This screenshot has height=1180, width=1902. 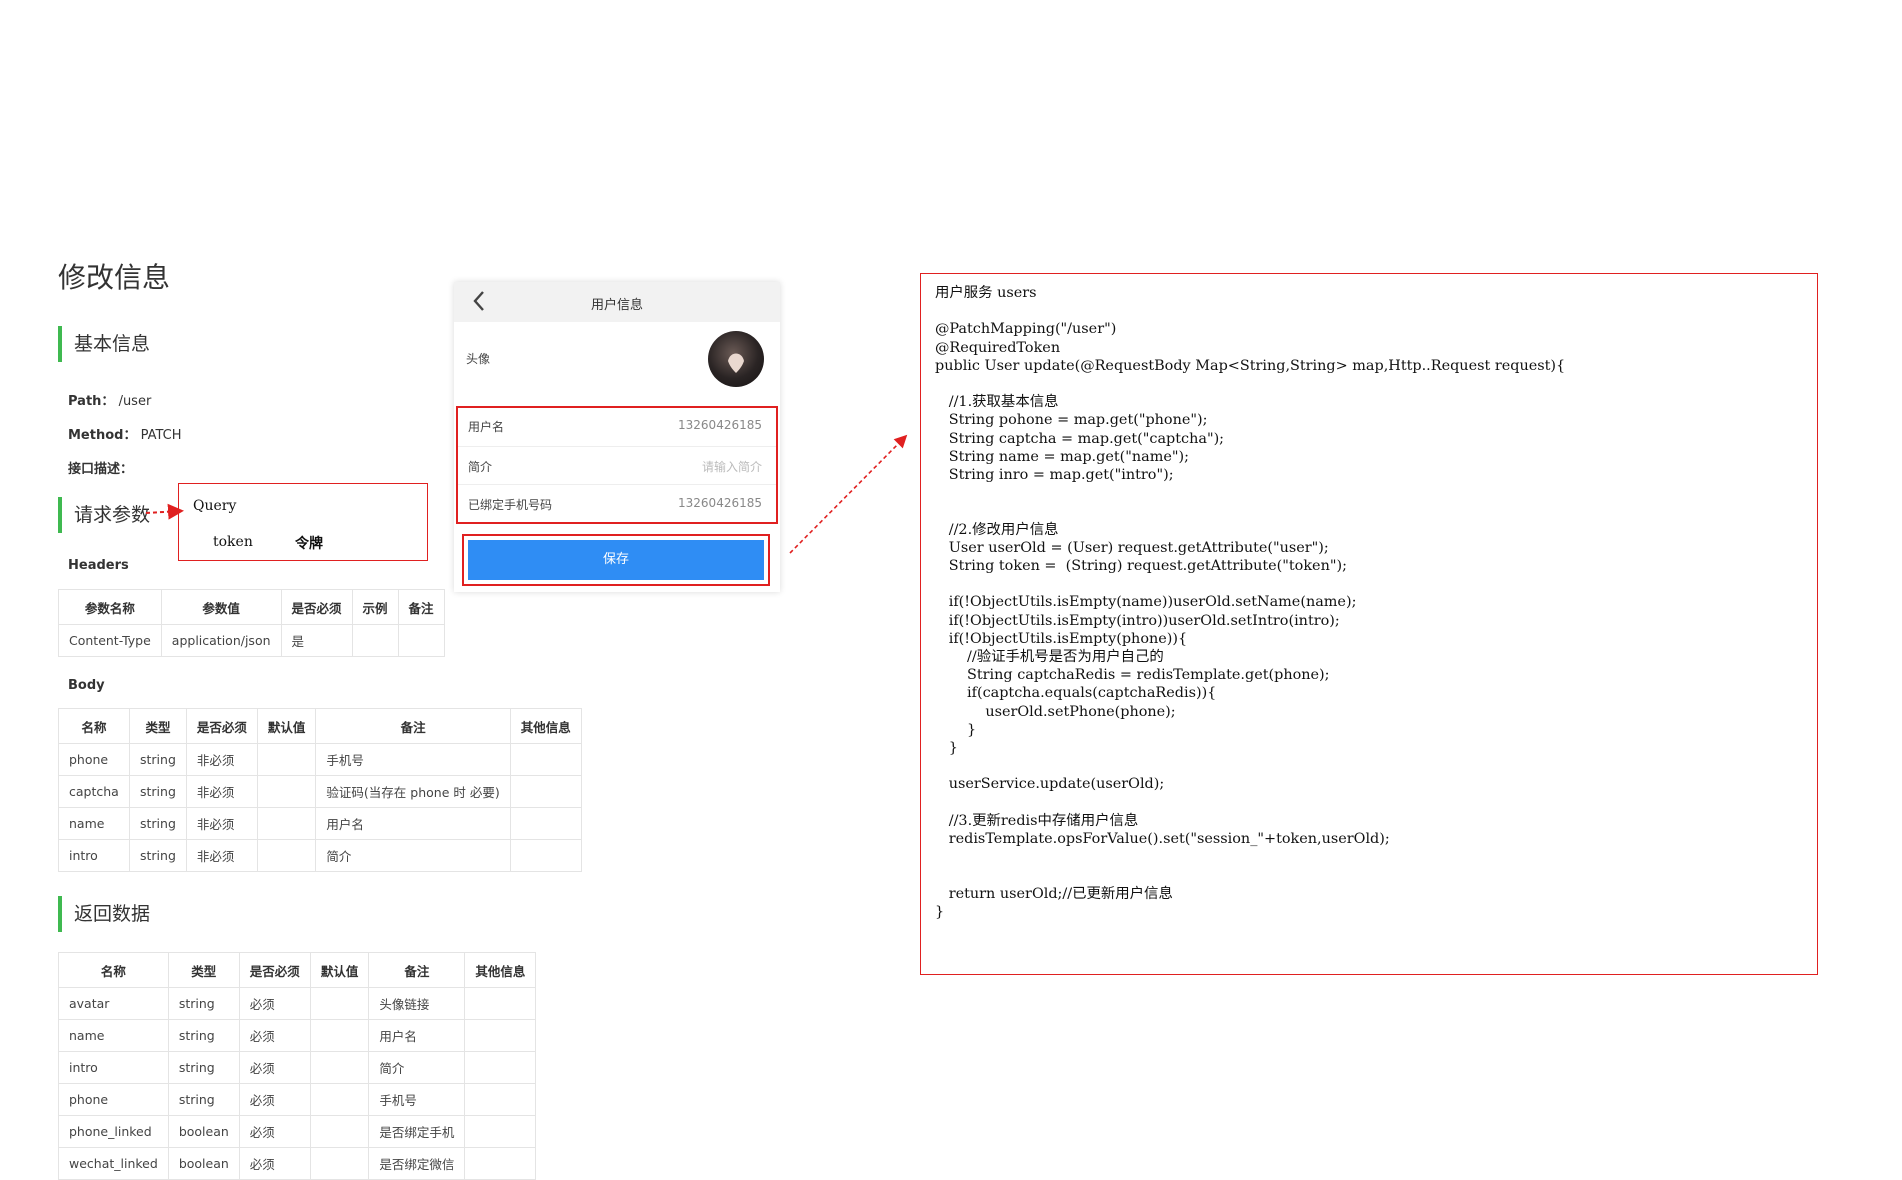 I want to click on arrow-to-query, so click(x=164, y=511).